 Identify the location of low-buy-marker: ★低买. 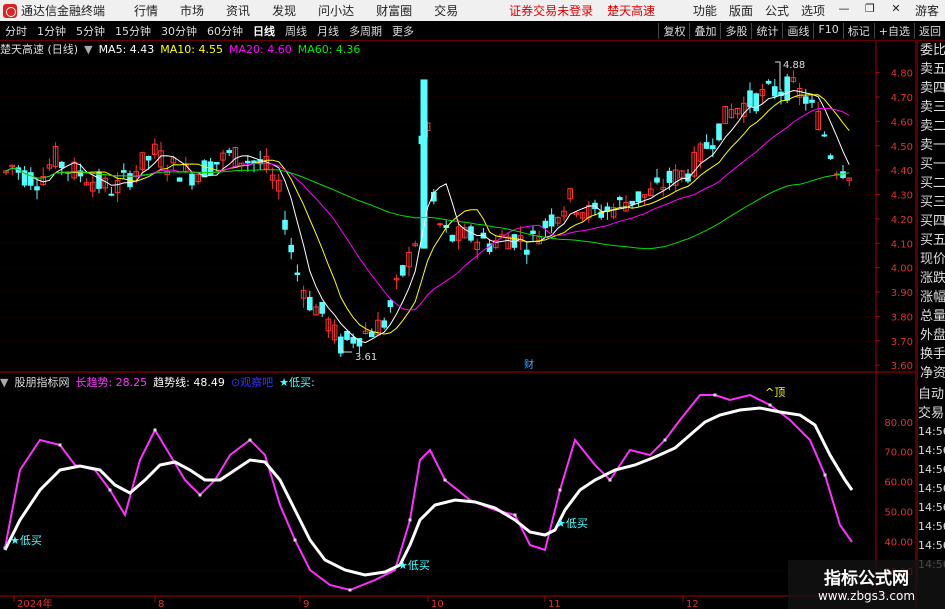
(572, 523).